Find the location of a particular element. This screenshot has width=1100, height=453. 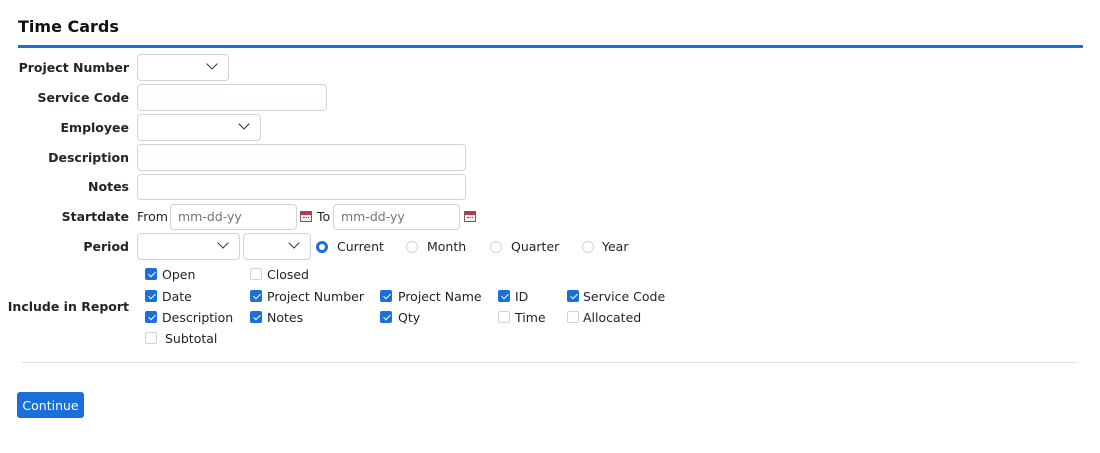

include-option-label: Closed is located at coordinates (288, 274).